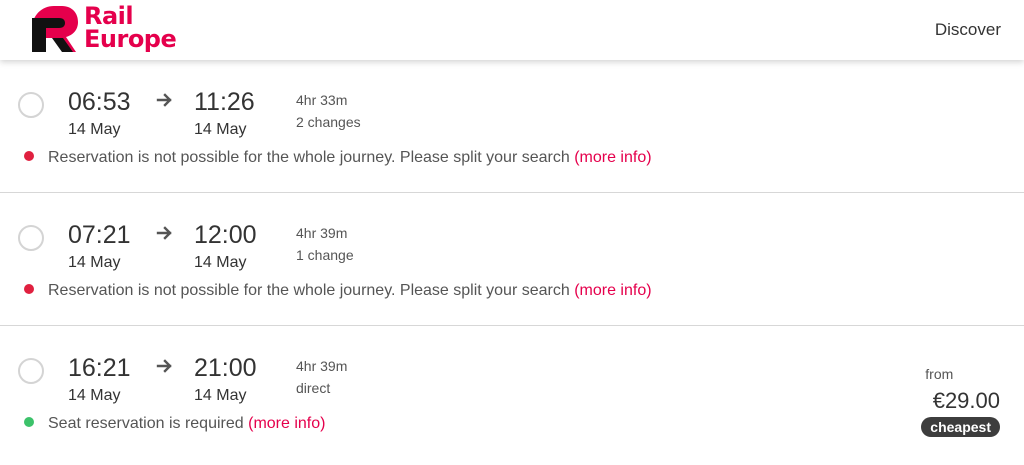 The width and height of the screenshot is (1024, 465). What do you see at coordinates (99, 368) in the screenshot?
I see `departure-time: 16:21` at bounding box center [99, 368].